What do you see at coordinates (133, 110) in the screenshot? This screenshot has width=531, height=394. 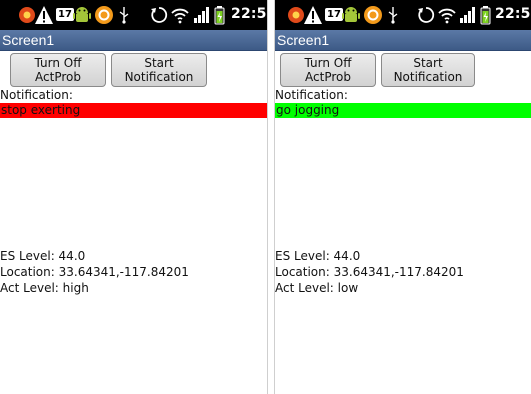 I see `notification-banner: stop exerting` at bounding box center [133, 110].